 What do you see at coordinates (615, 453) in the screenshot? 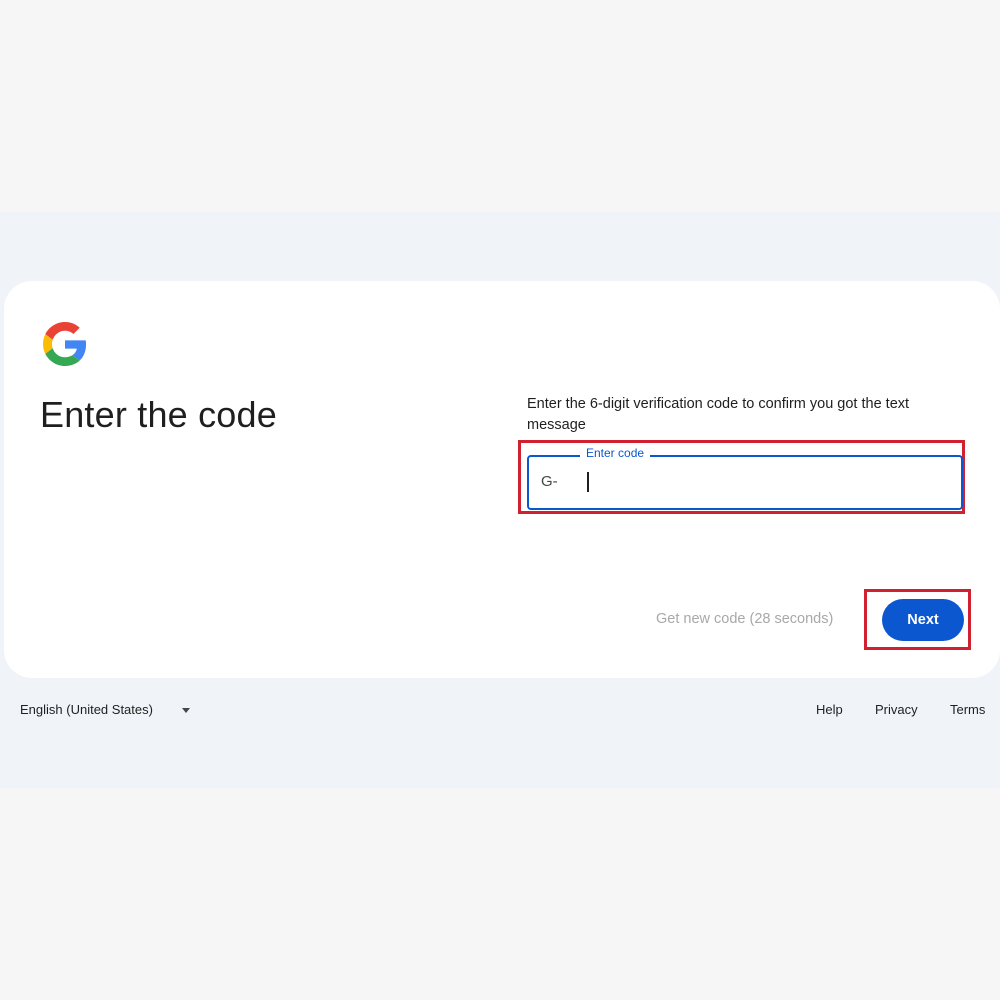
I see `code-field-label: Enter code` at bounding box center [615, 453].